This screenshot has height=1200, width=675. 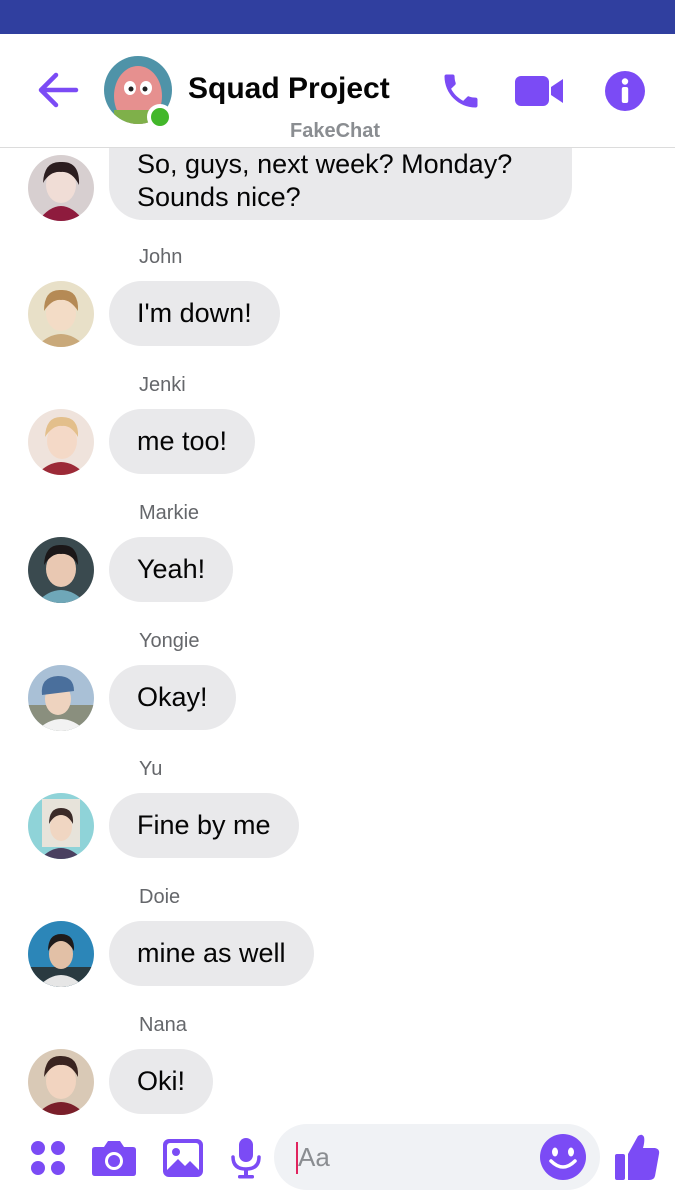 What do you see at coordinates (182, 441) in the screenshot?
I see `message-bubble: me too!` at bounding box center [182, 441].